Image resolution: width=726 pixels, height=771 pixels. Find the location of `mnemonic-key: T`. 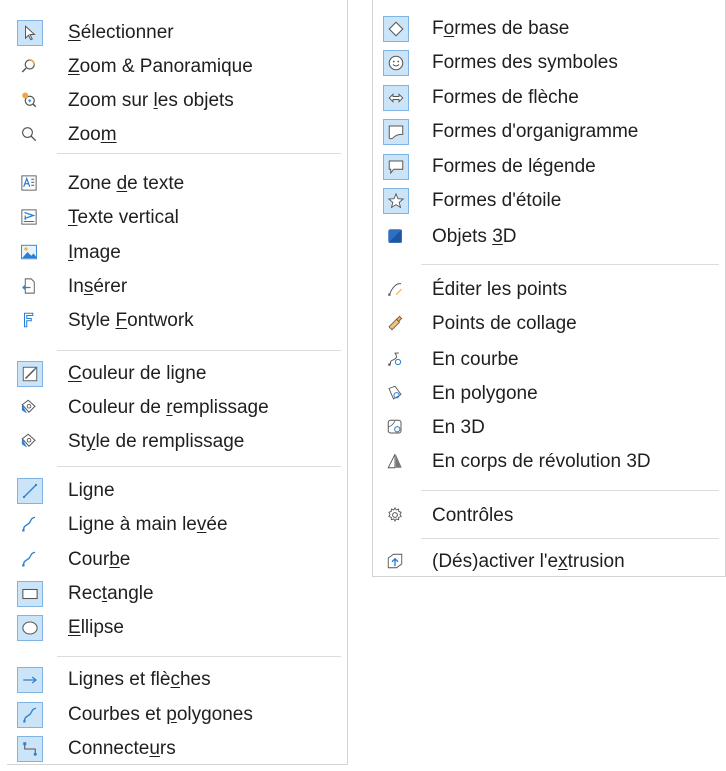

mnemonic-key: T is located at coordinates (73, 217).